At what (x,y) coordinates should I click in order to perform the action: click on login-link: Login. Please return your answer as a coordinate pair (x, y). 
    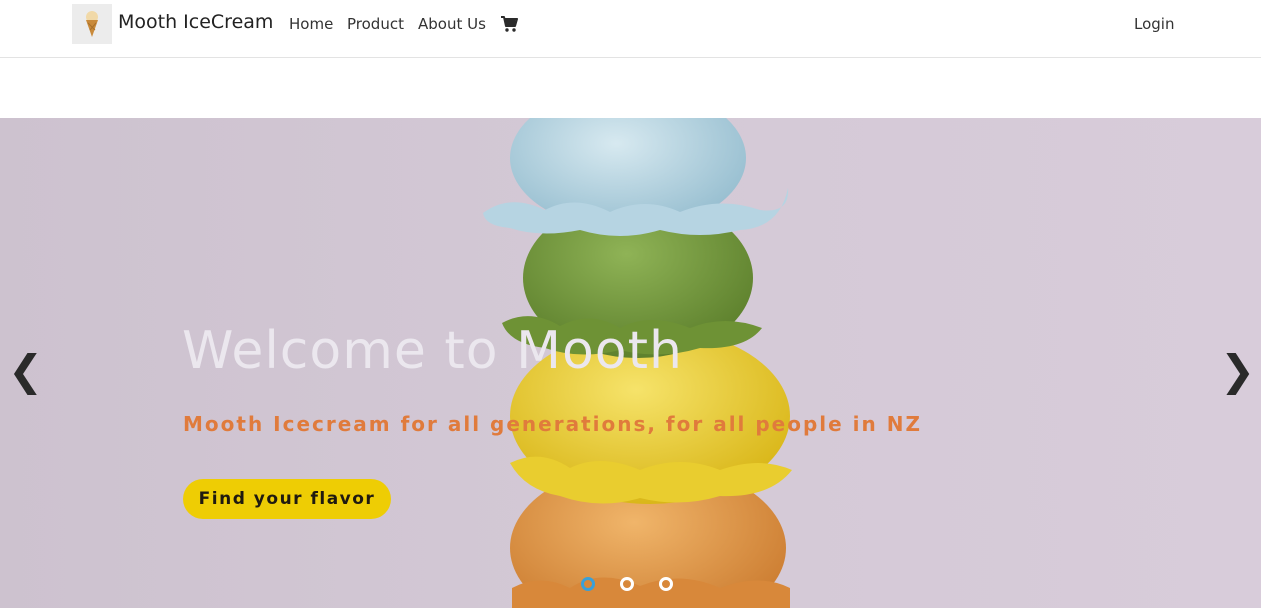
    Looking at the image, I should click on (1154, 24).